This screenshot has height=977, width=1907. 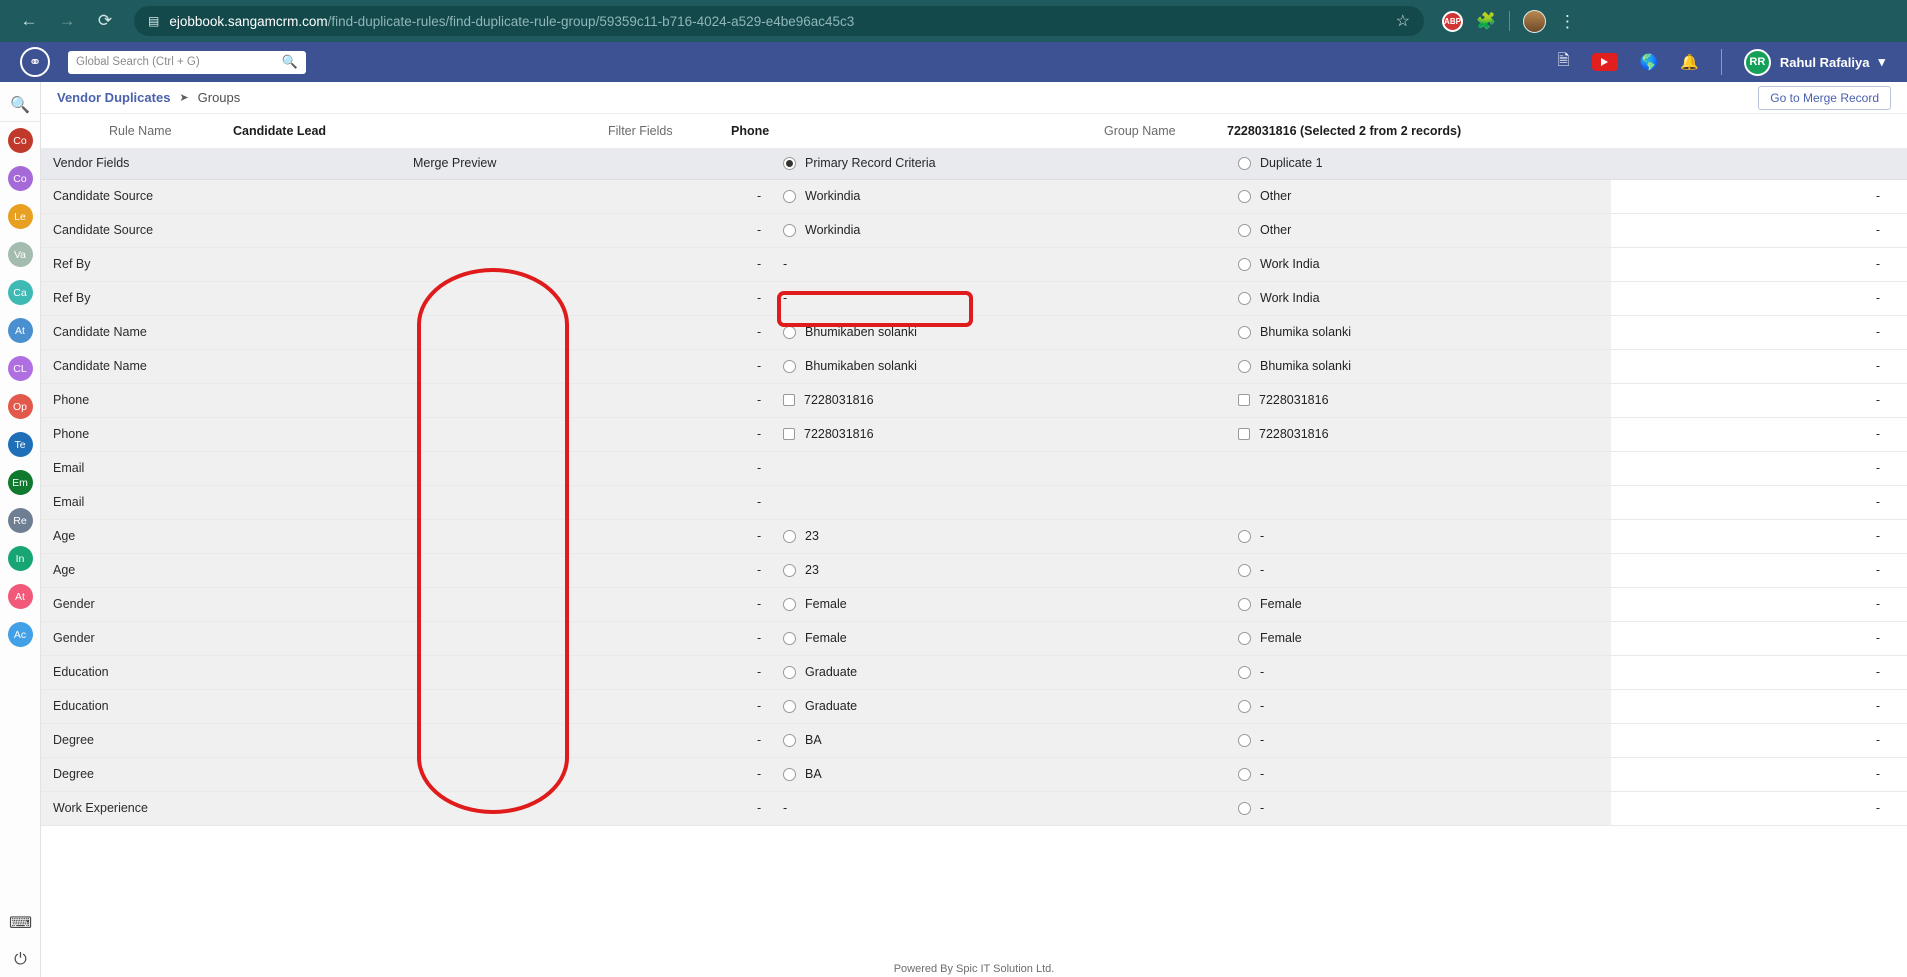 I want to click on site-settings-icon: ▤, so click(x=153, y=21).